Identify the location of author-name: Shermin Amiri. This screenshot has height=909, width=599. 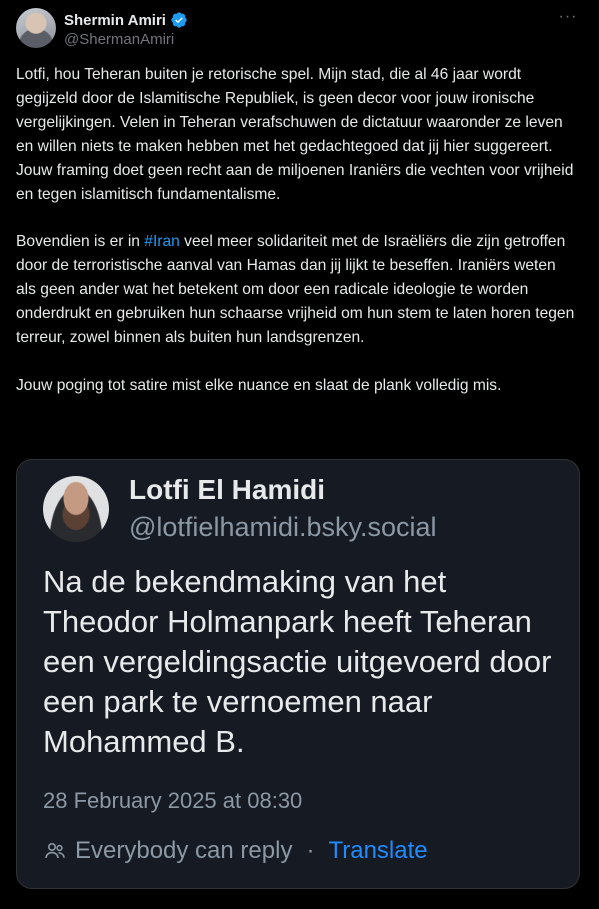
(115, 20).